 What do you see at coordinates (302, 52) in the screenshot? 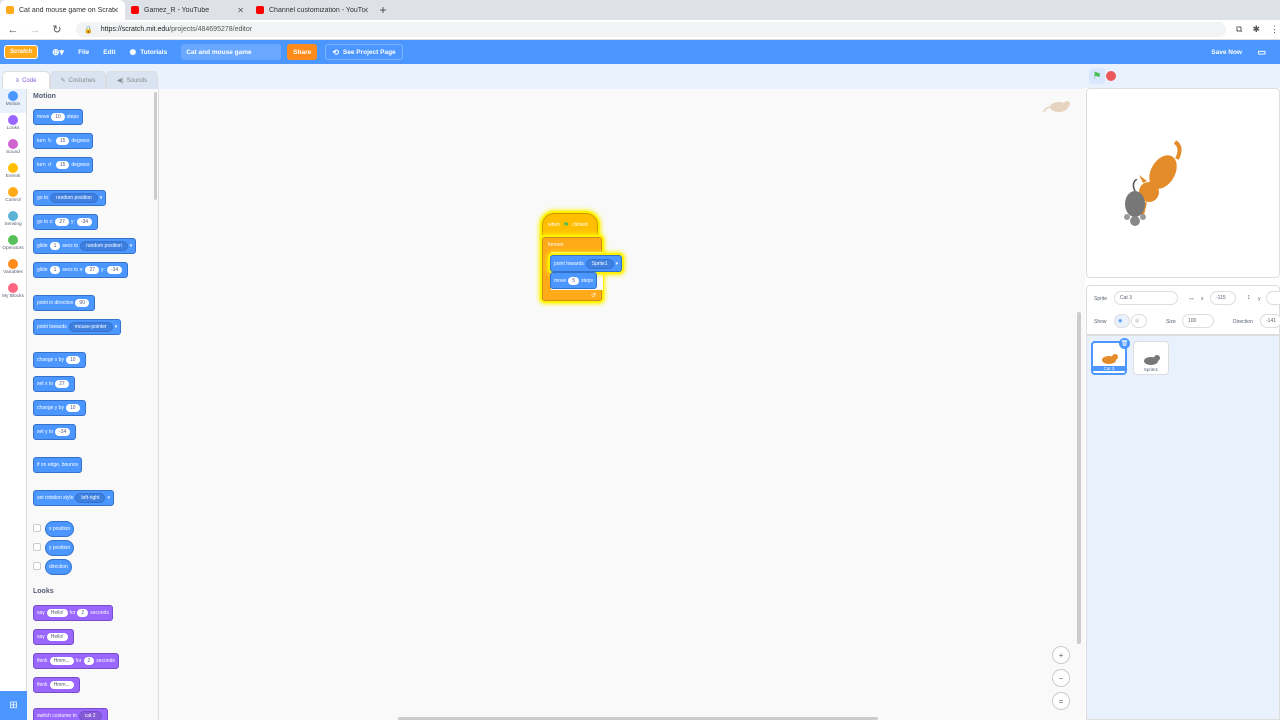
I see `share-button: Share` at bounding box center [302, 52].